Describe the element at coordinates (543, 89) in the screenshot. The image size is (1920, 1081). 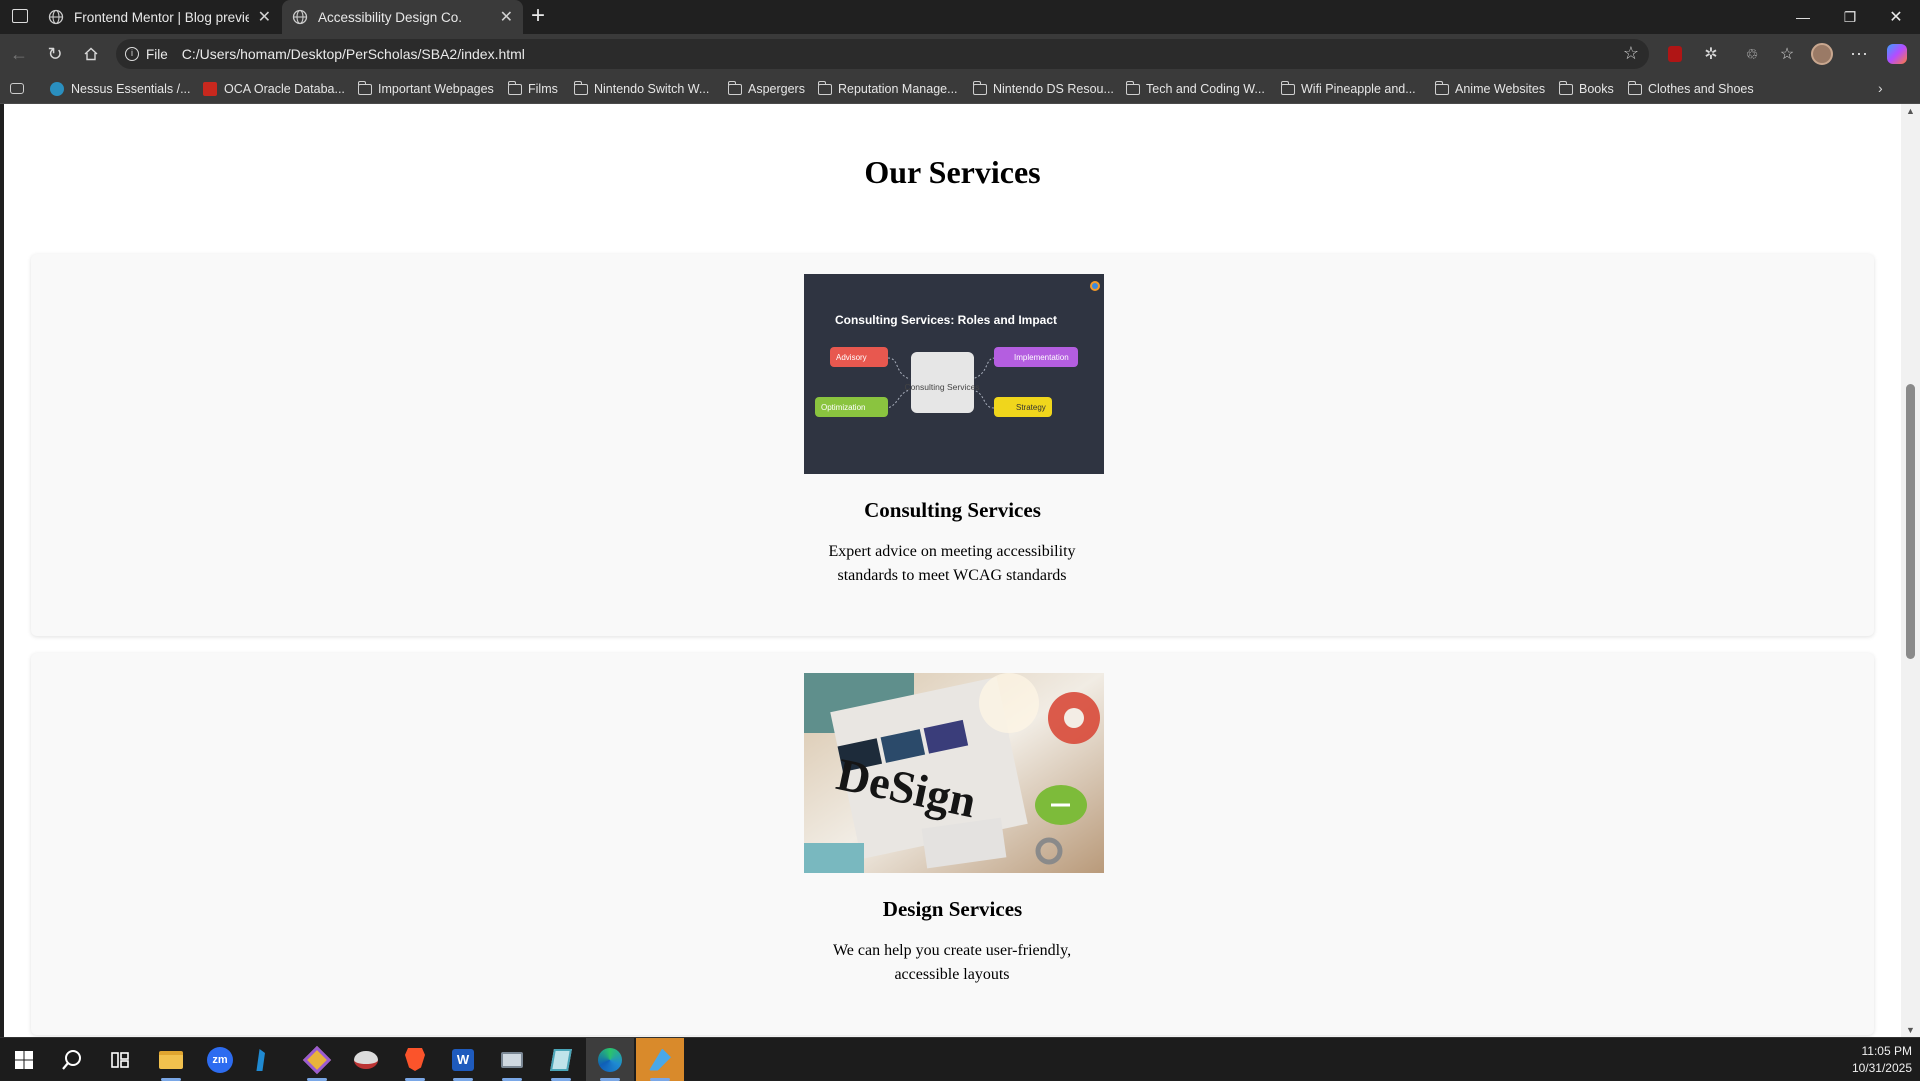
I see `bookmark-label: Films` at that location.